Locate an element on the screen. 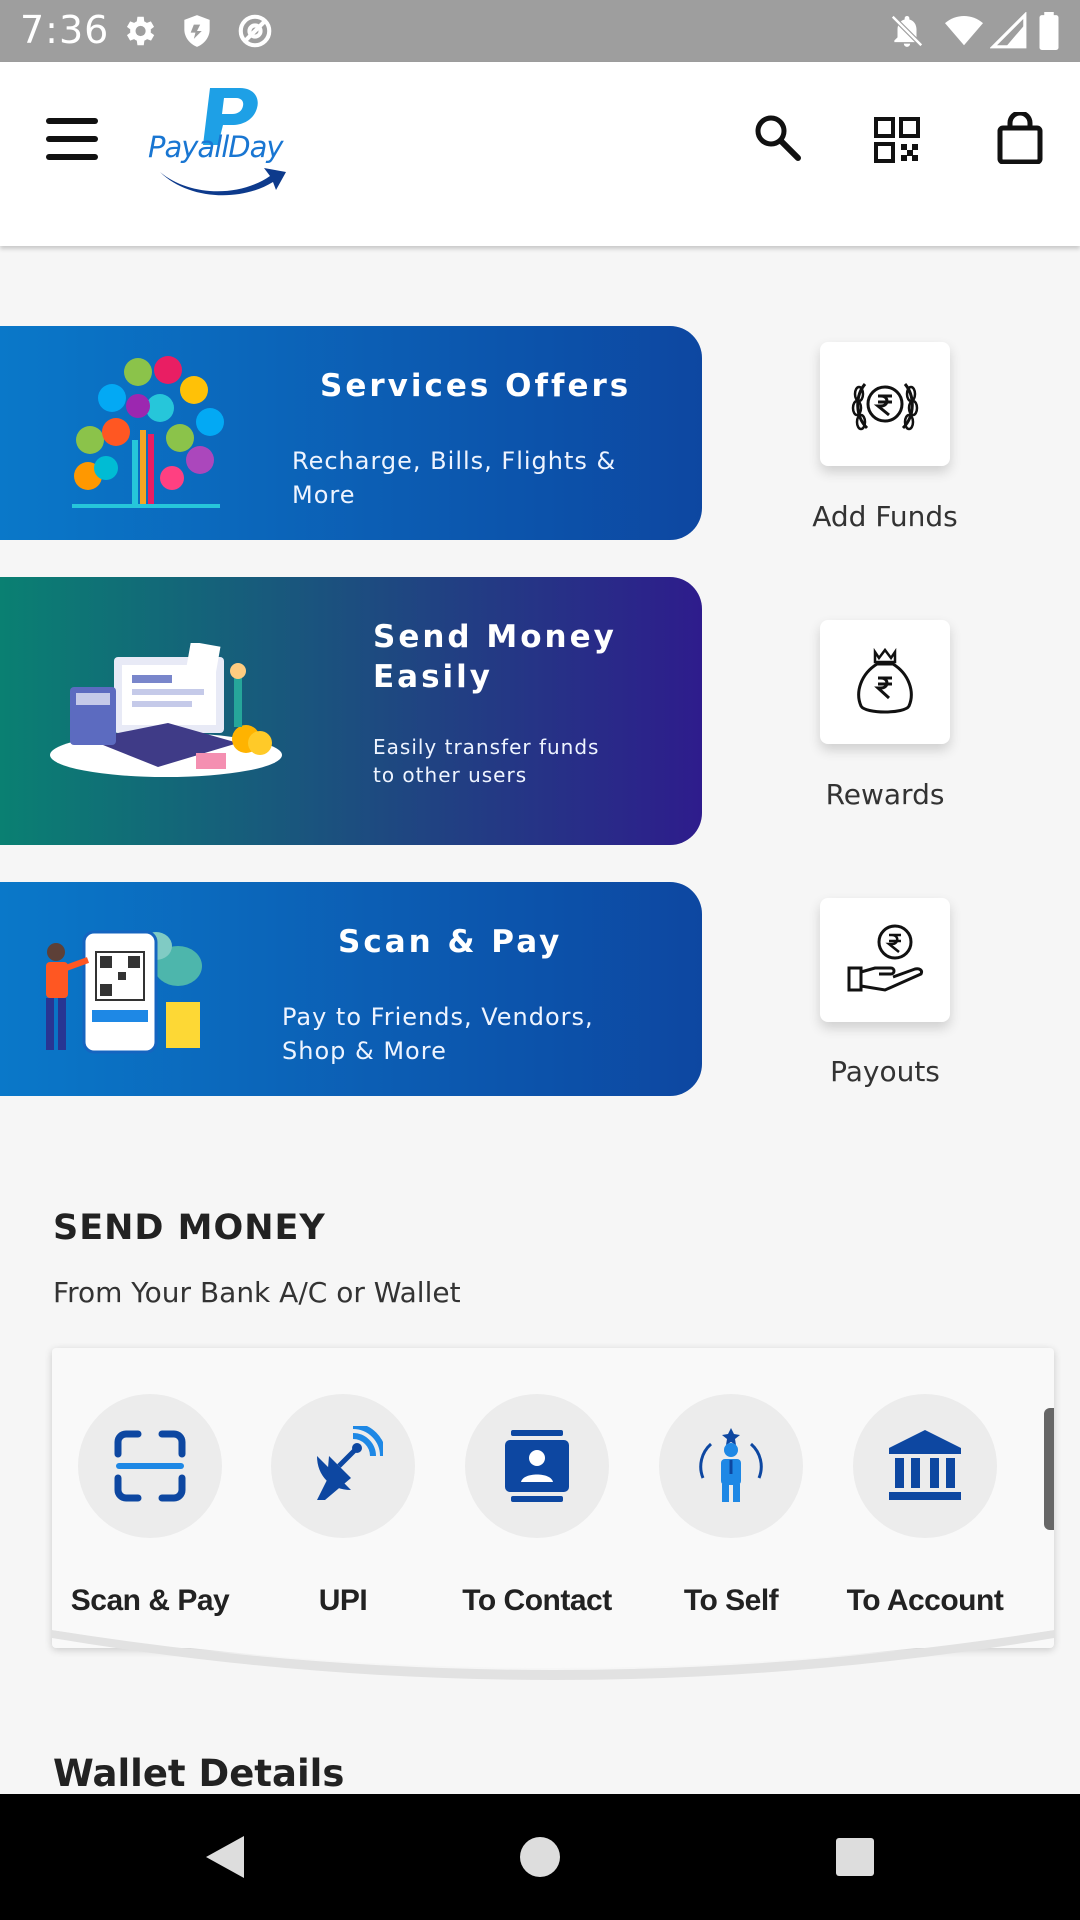 This screenshot has height=1920, width=1080. bank-icon is located at coordinates (925, 1465).